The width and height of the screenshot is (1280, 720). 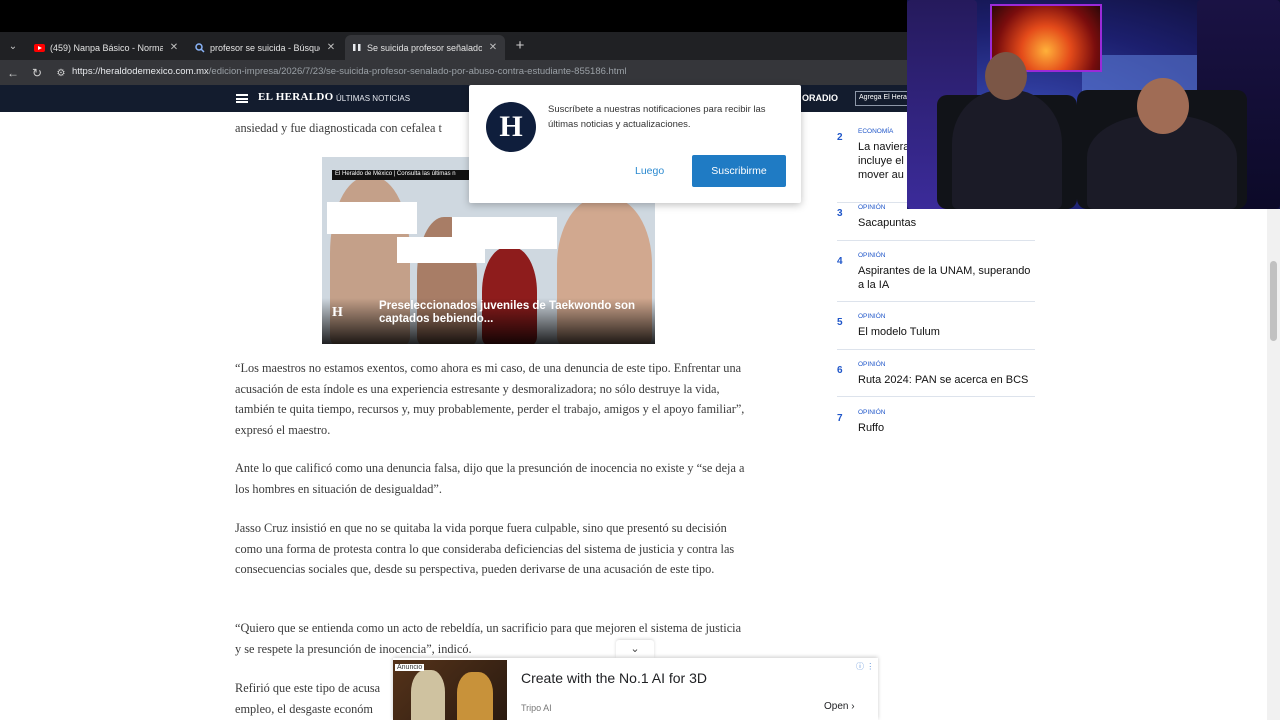 What do you see at coordinates (887, 223) in the screenshot?
I see `trending-title: Sacapuntas` at bounding box center [887, 223].